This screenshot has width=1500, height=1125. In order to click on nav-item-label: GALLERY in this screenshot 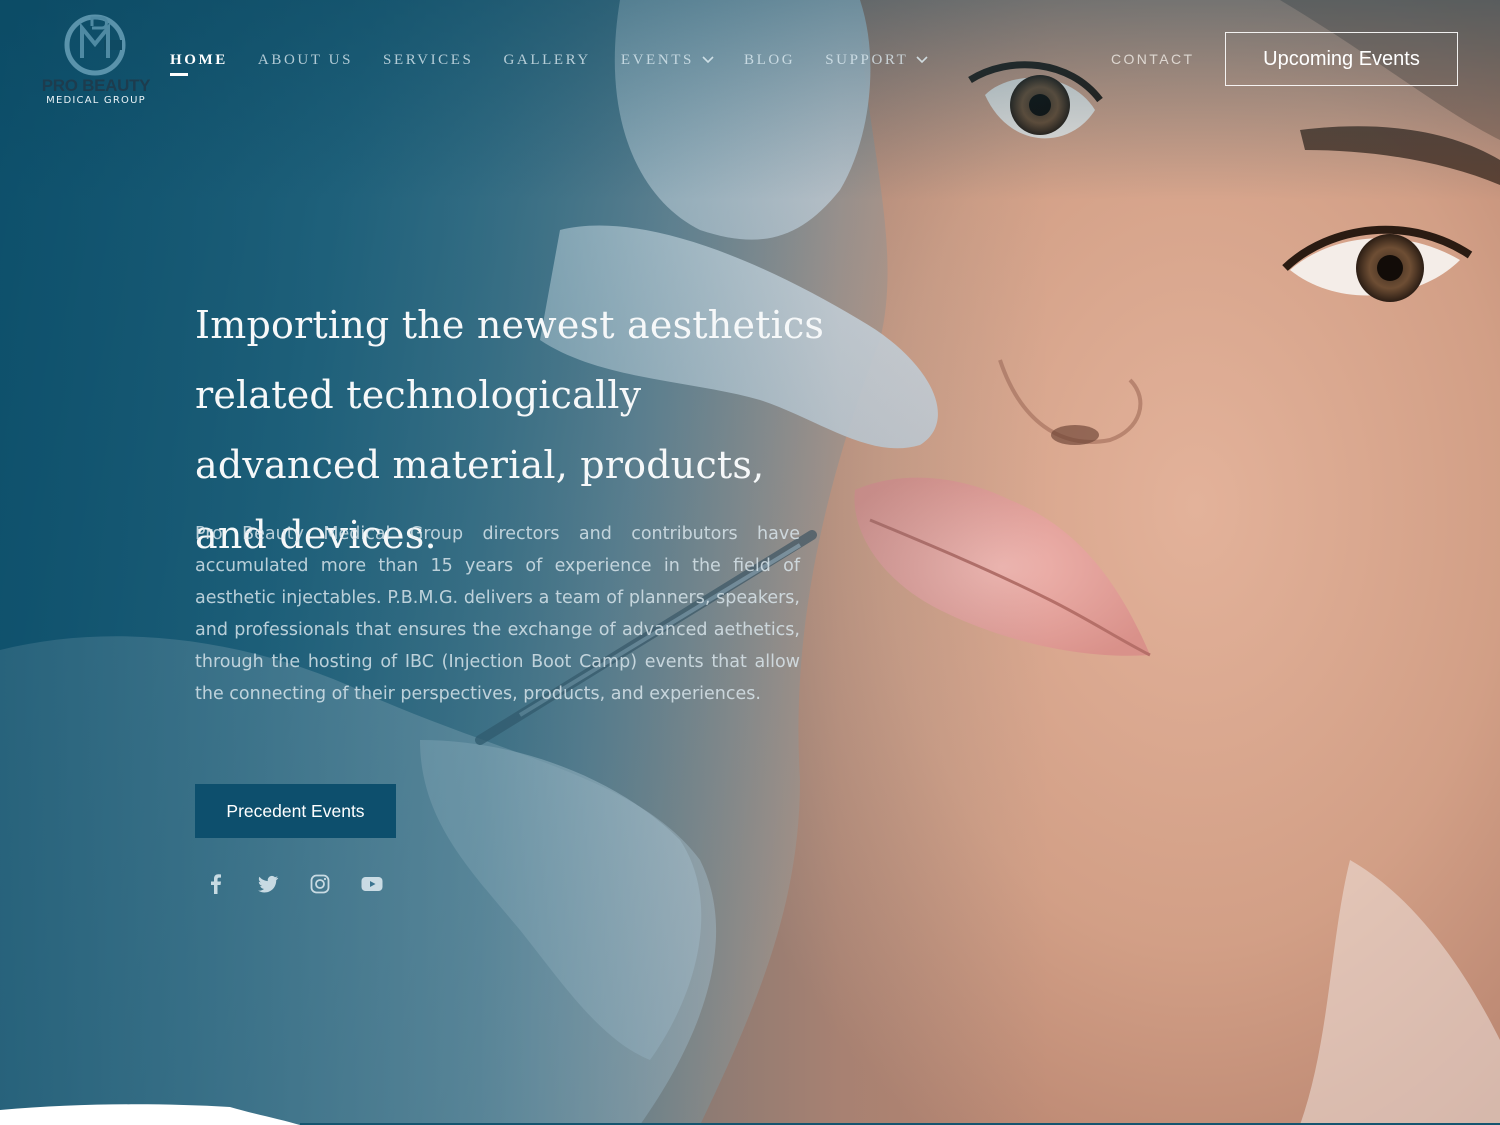, I will do `click(547, 59)`.